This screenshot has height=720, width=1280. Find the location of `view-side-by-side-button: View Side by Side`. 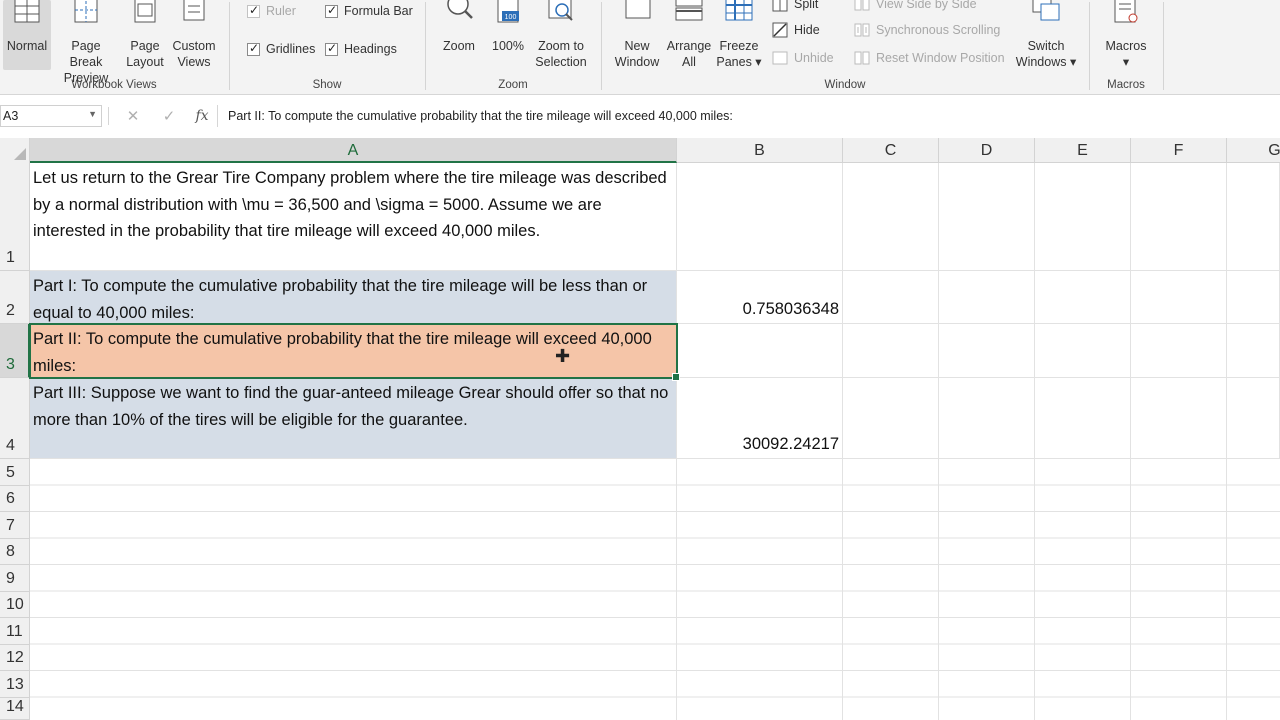

view-side-by-side-button: View Side by Side is located at coordinates (915, 6).